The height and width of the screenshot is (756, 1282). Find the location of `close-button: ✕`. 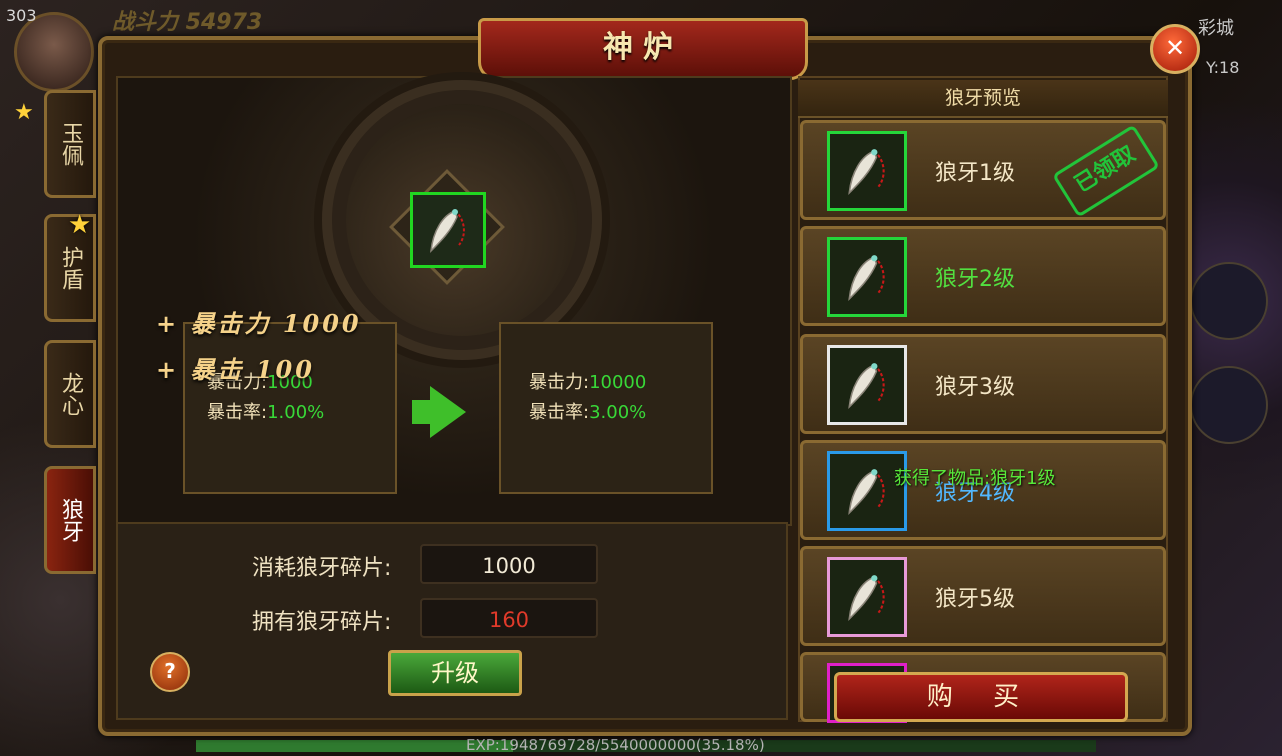

close-button: ✕ is located at coordinates (1175, 49).